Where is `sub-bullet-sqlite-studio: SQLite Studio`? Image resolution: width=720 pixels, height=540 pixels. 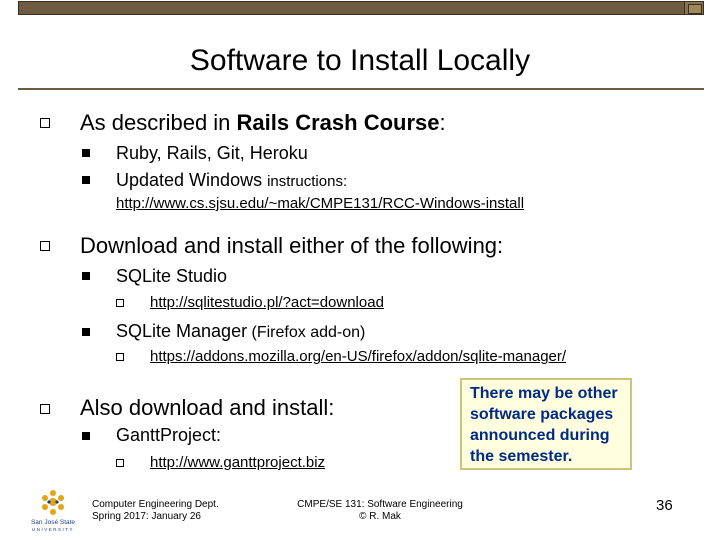 sub-bullet-sqlite-studio: SQLite Studio is located at coordinates (172, 276).